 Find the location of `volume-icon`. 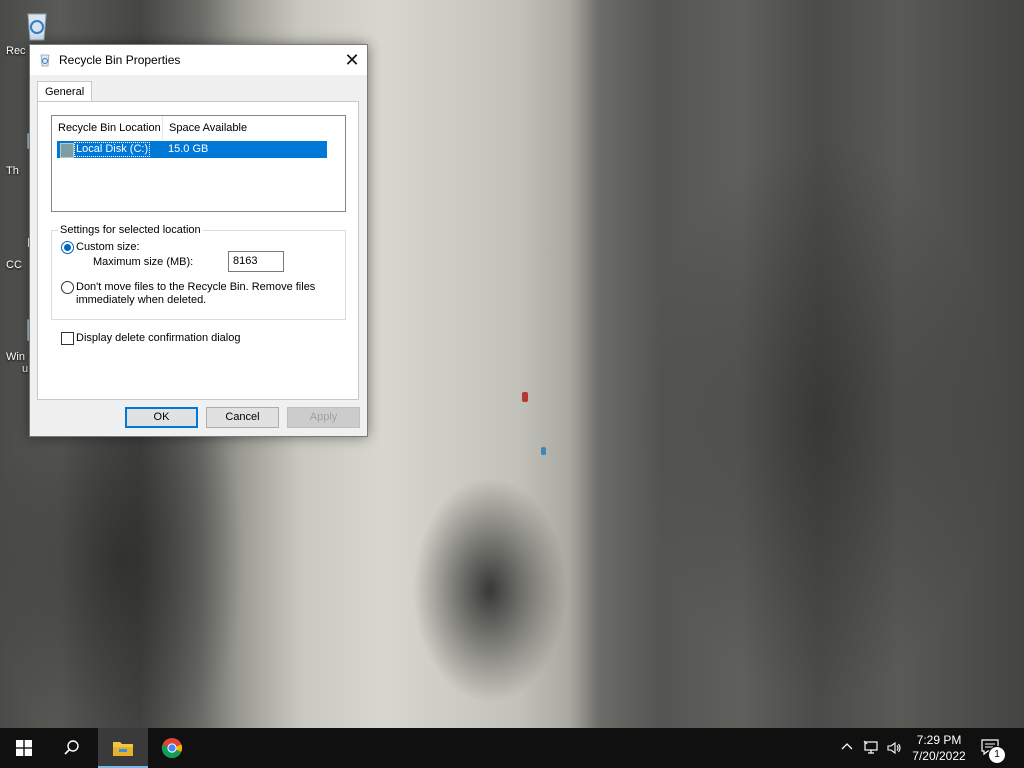

volume-icon is located at coordinates (894, 748).